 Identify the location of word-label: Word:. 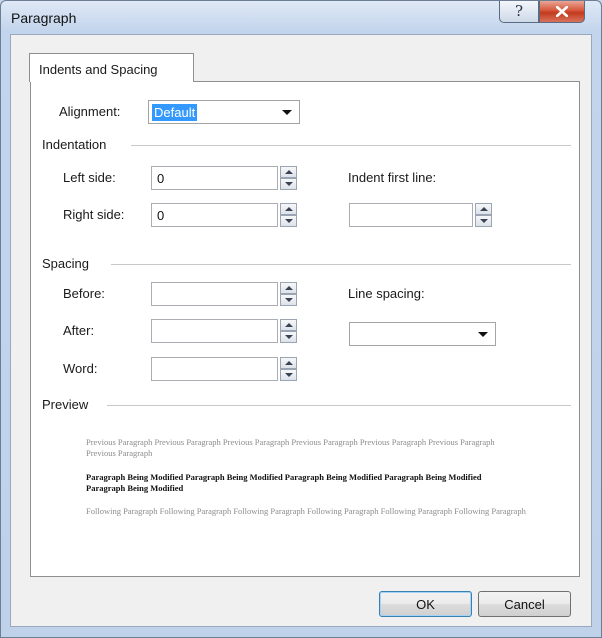
(80, 368).